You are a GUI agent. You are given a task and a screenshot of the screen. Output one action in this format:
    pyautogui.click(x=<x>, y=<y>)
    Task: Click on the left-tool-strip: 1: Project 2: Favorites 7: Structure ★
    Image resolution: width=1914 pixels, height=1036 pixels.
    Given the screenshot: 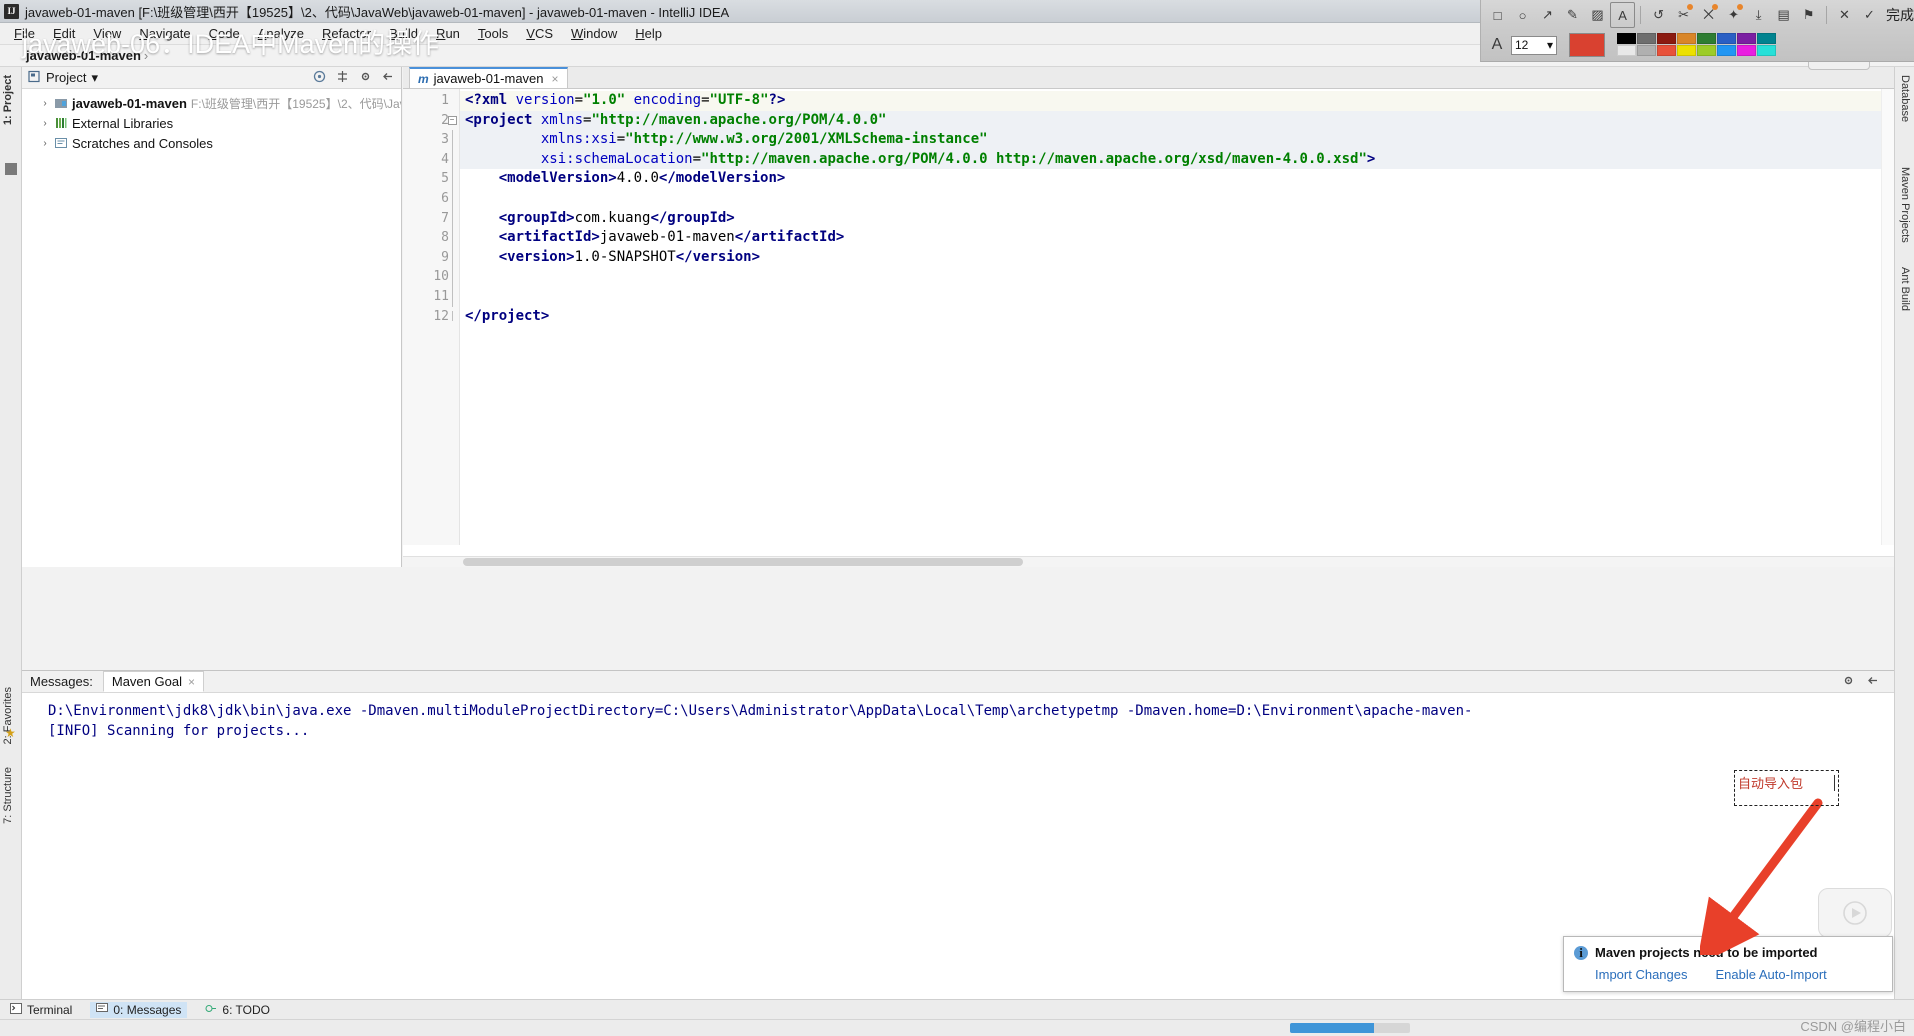 What is the action you would take?
    pyautogui.click(x=11, y=543)
    